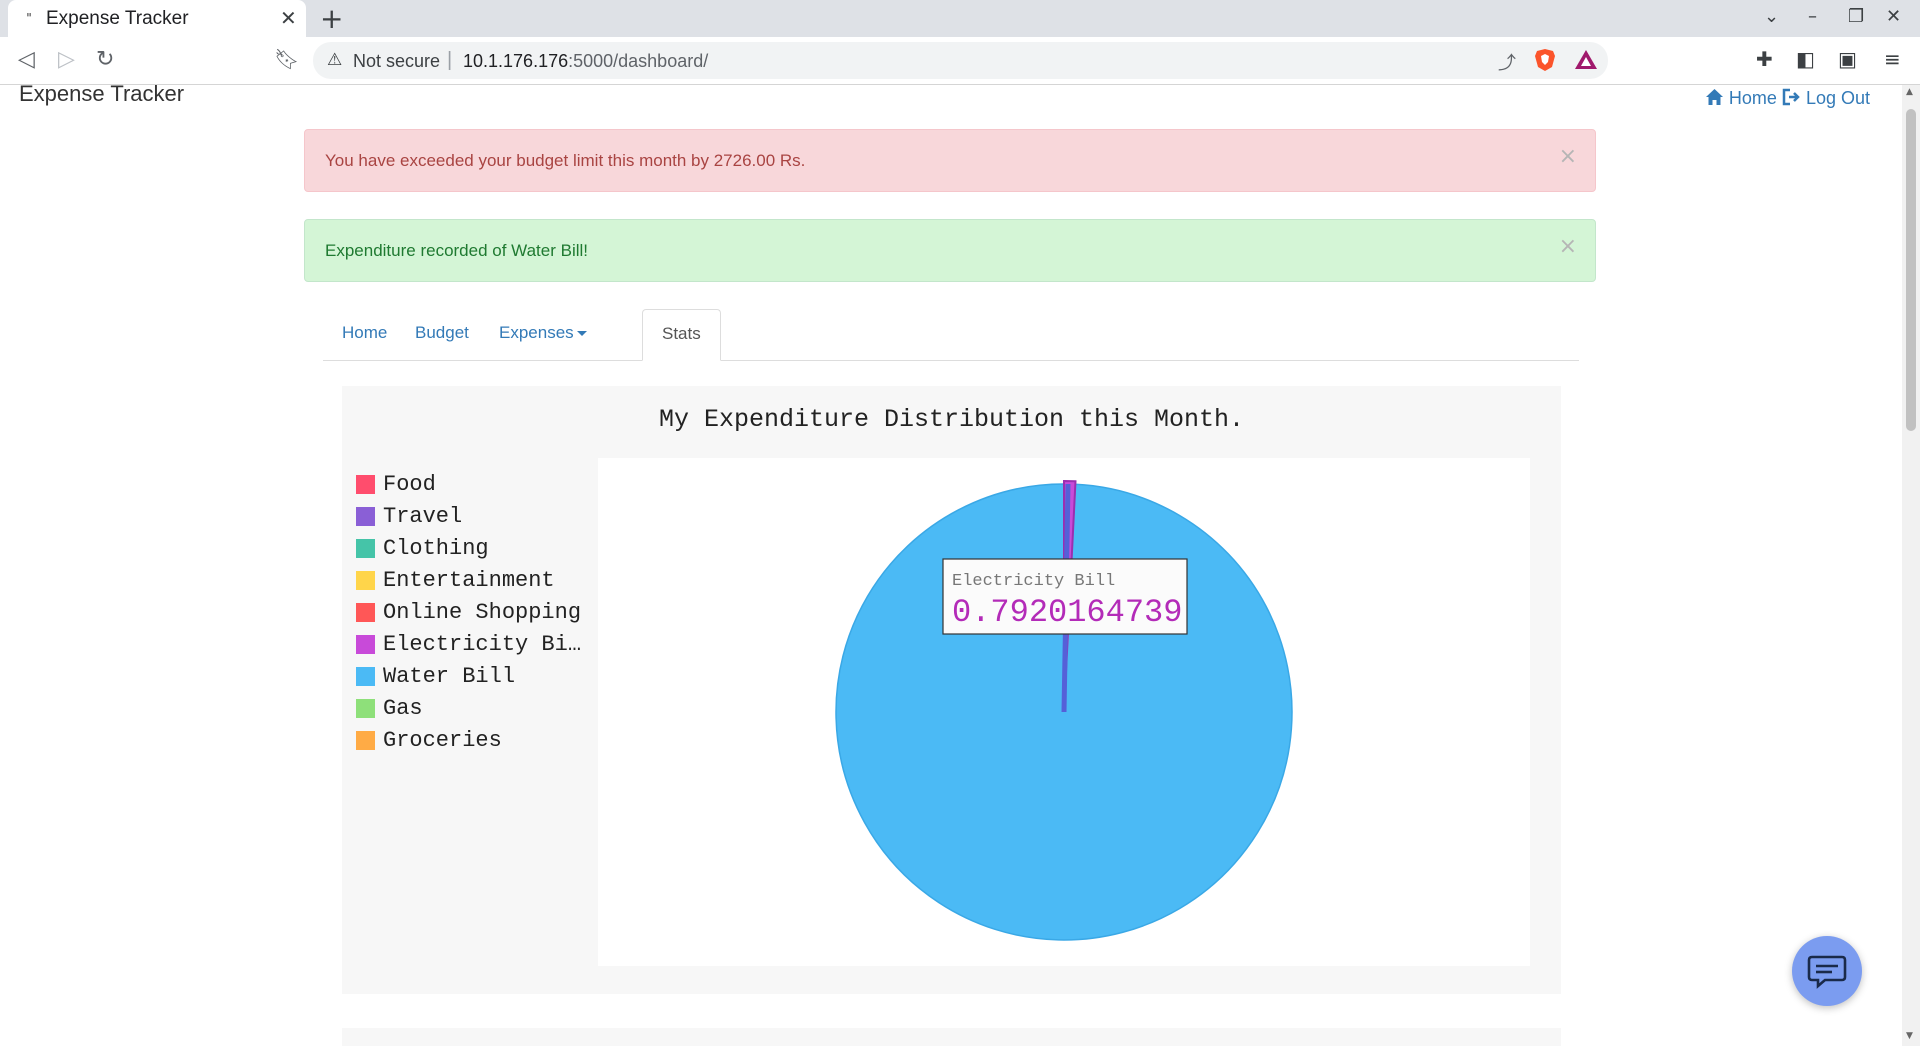 The width and height of the screenshot is (1920, 1046). Describe the element at coordinates (409, 484) in the screenshot. I see `legend-label: Food` at that location.